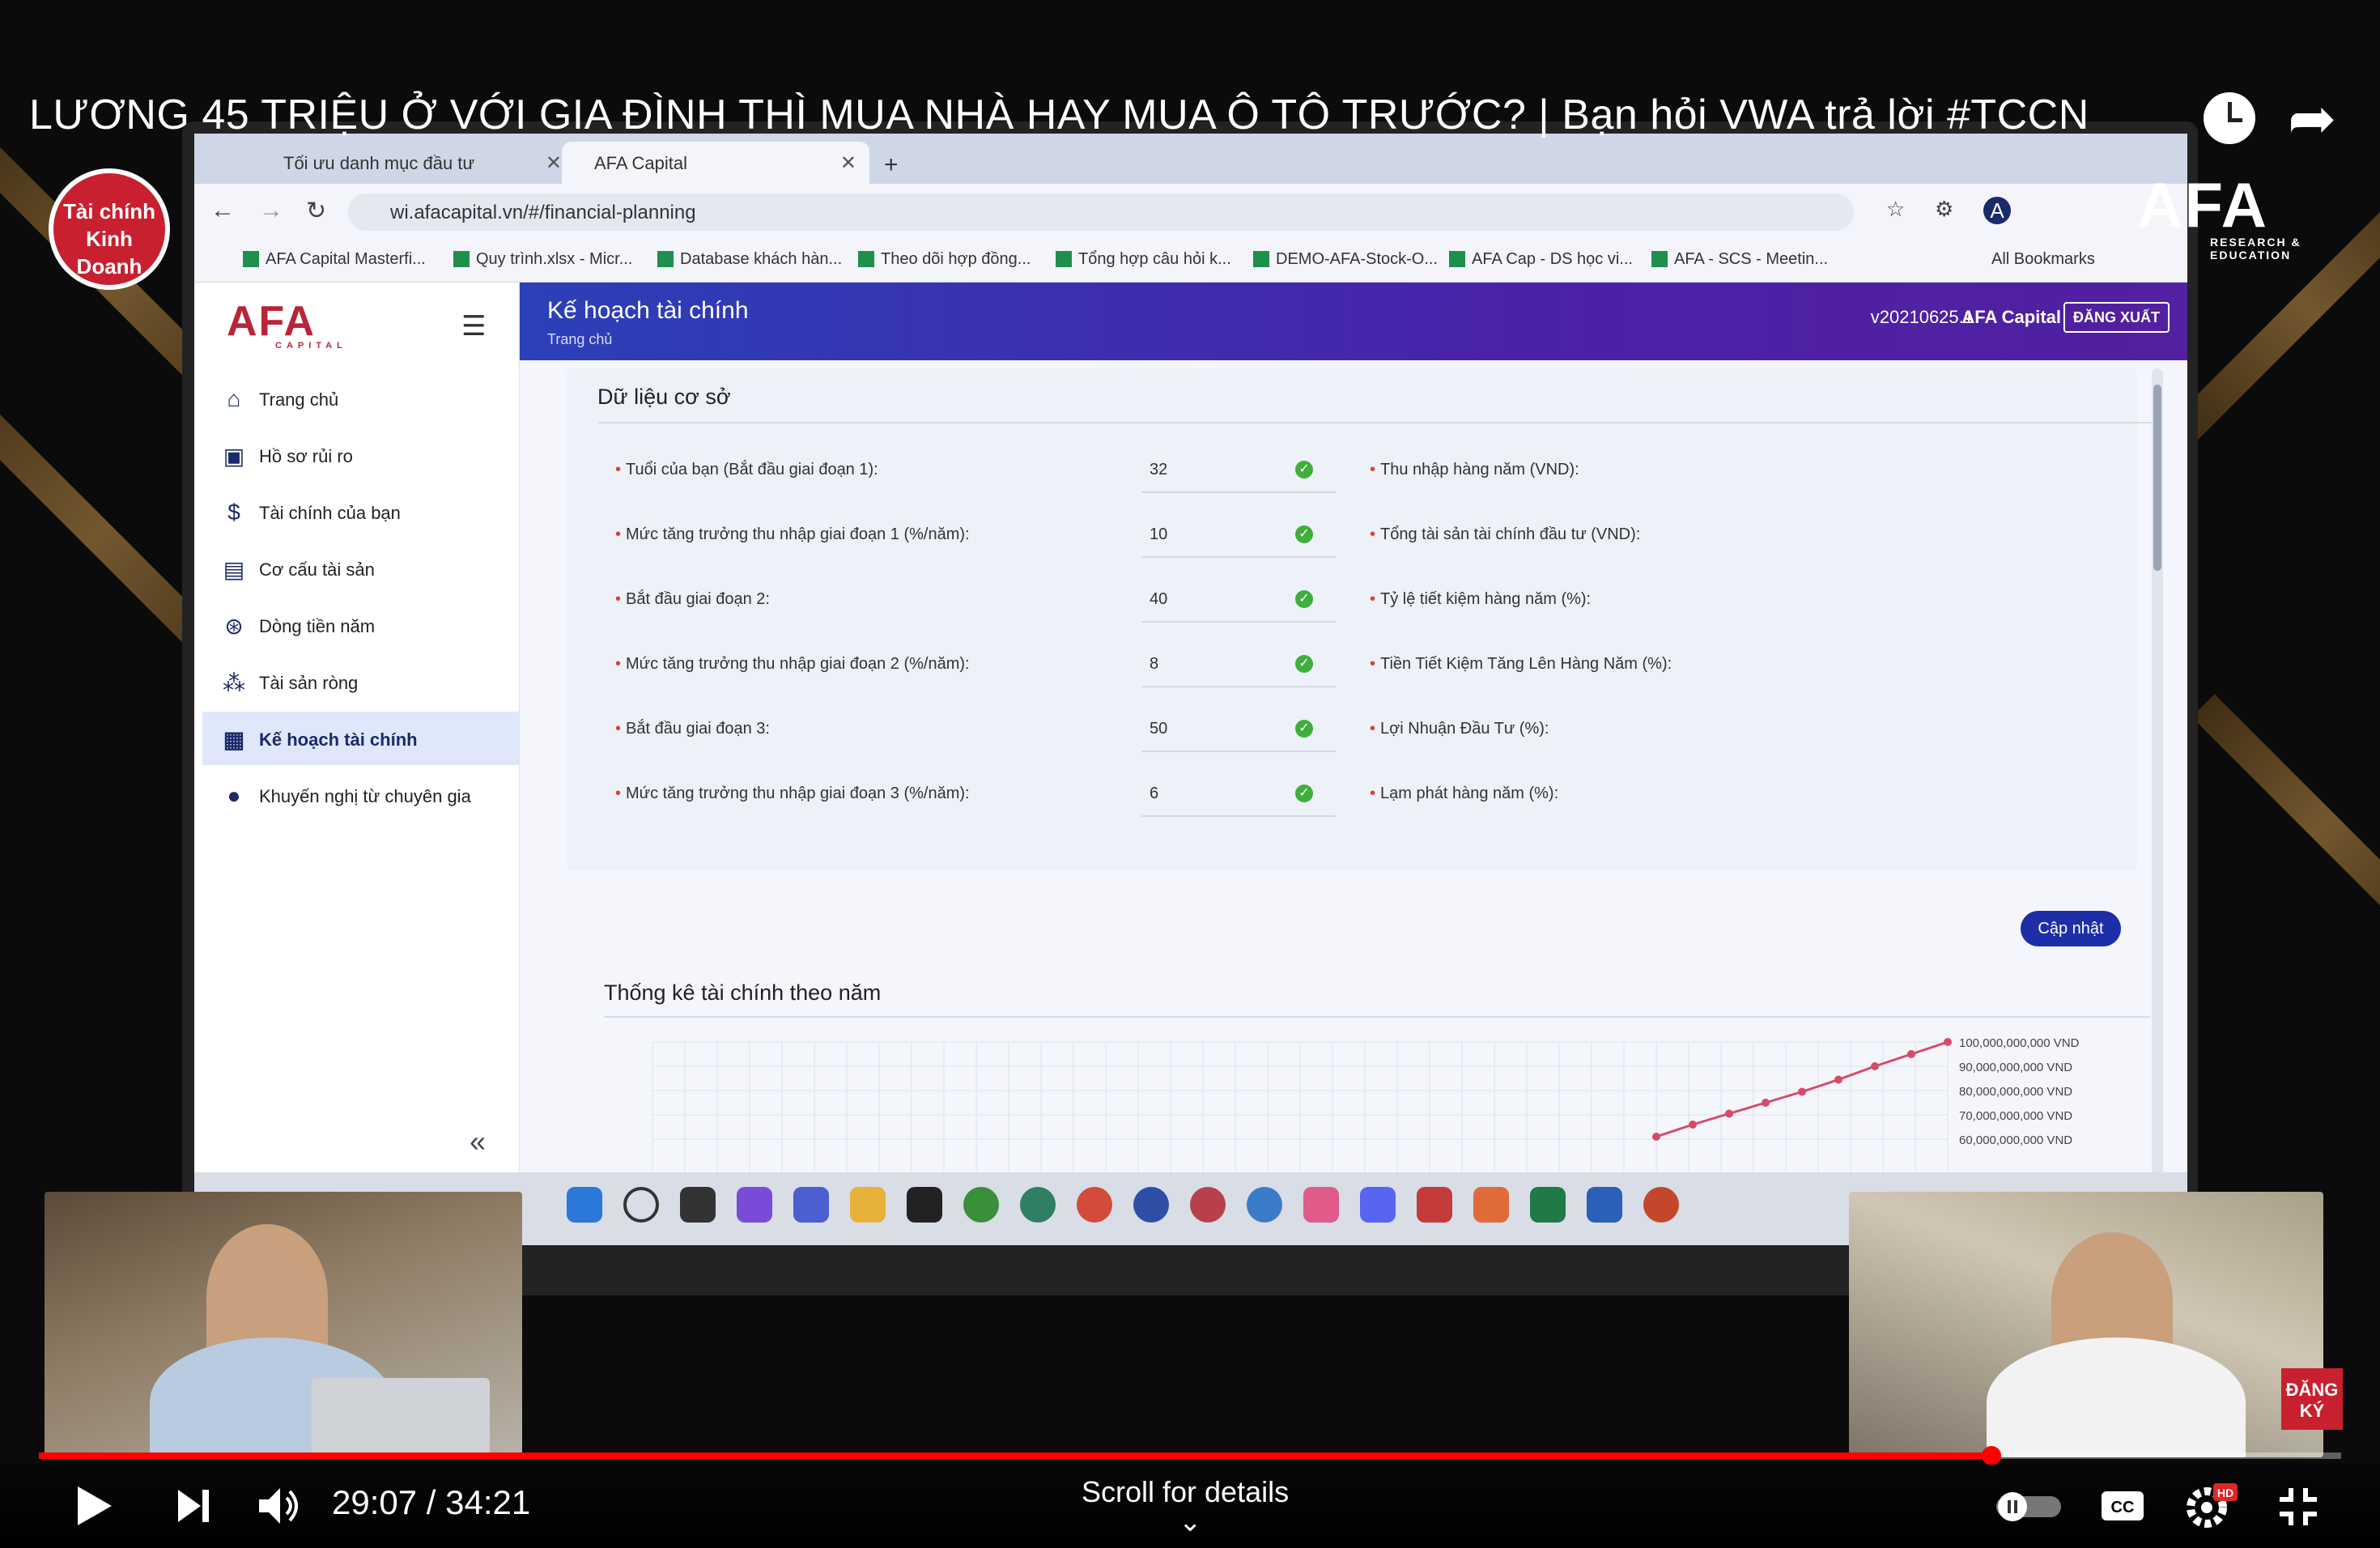  Describe the element at coordinates (1778, 799) in the screenshot. I see `right-field-row: •Lạm phát hàng năm (%):4✓` at that location.